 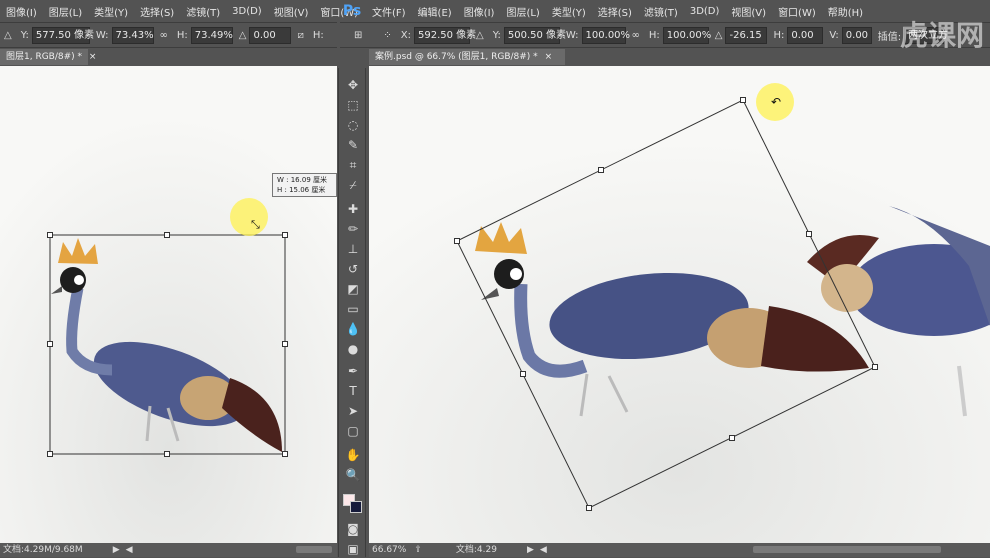 What do you see at coordinates (62, 35) in the screenshot?
I see `y-field: 577.50 像素` at bounding box center [62, 35].